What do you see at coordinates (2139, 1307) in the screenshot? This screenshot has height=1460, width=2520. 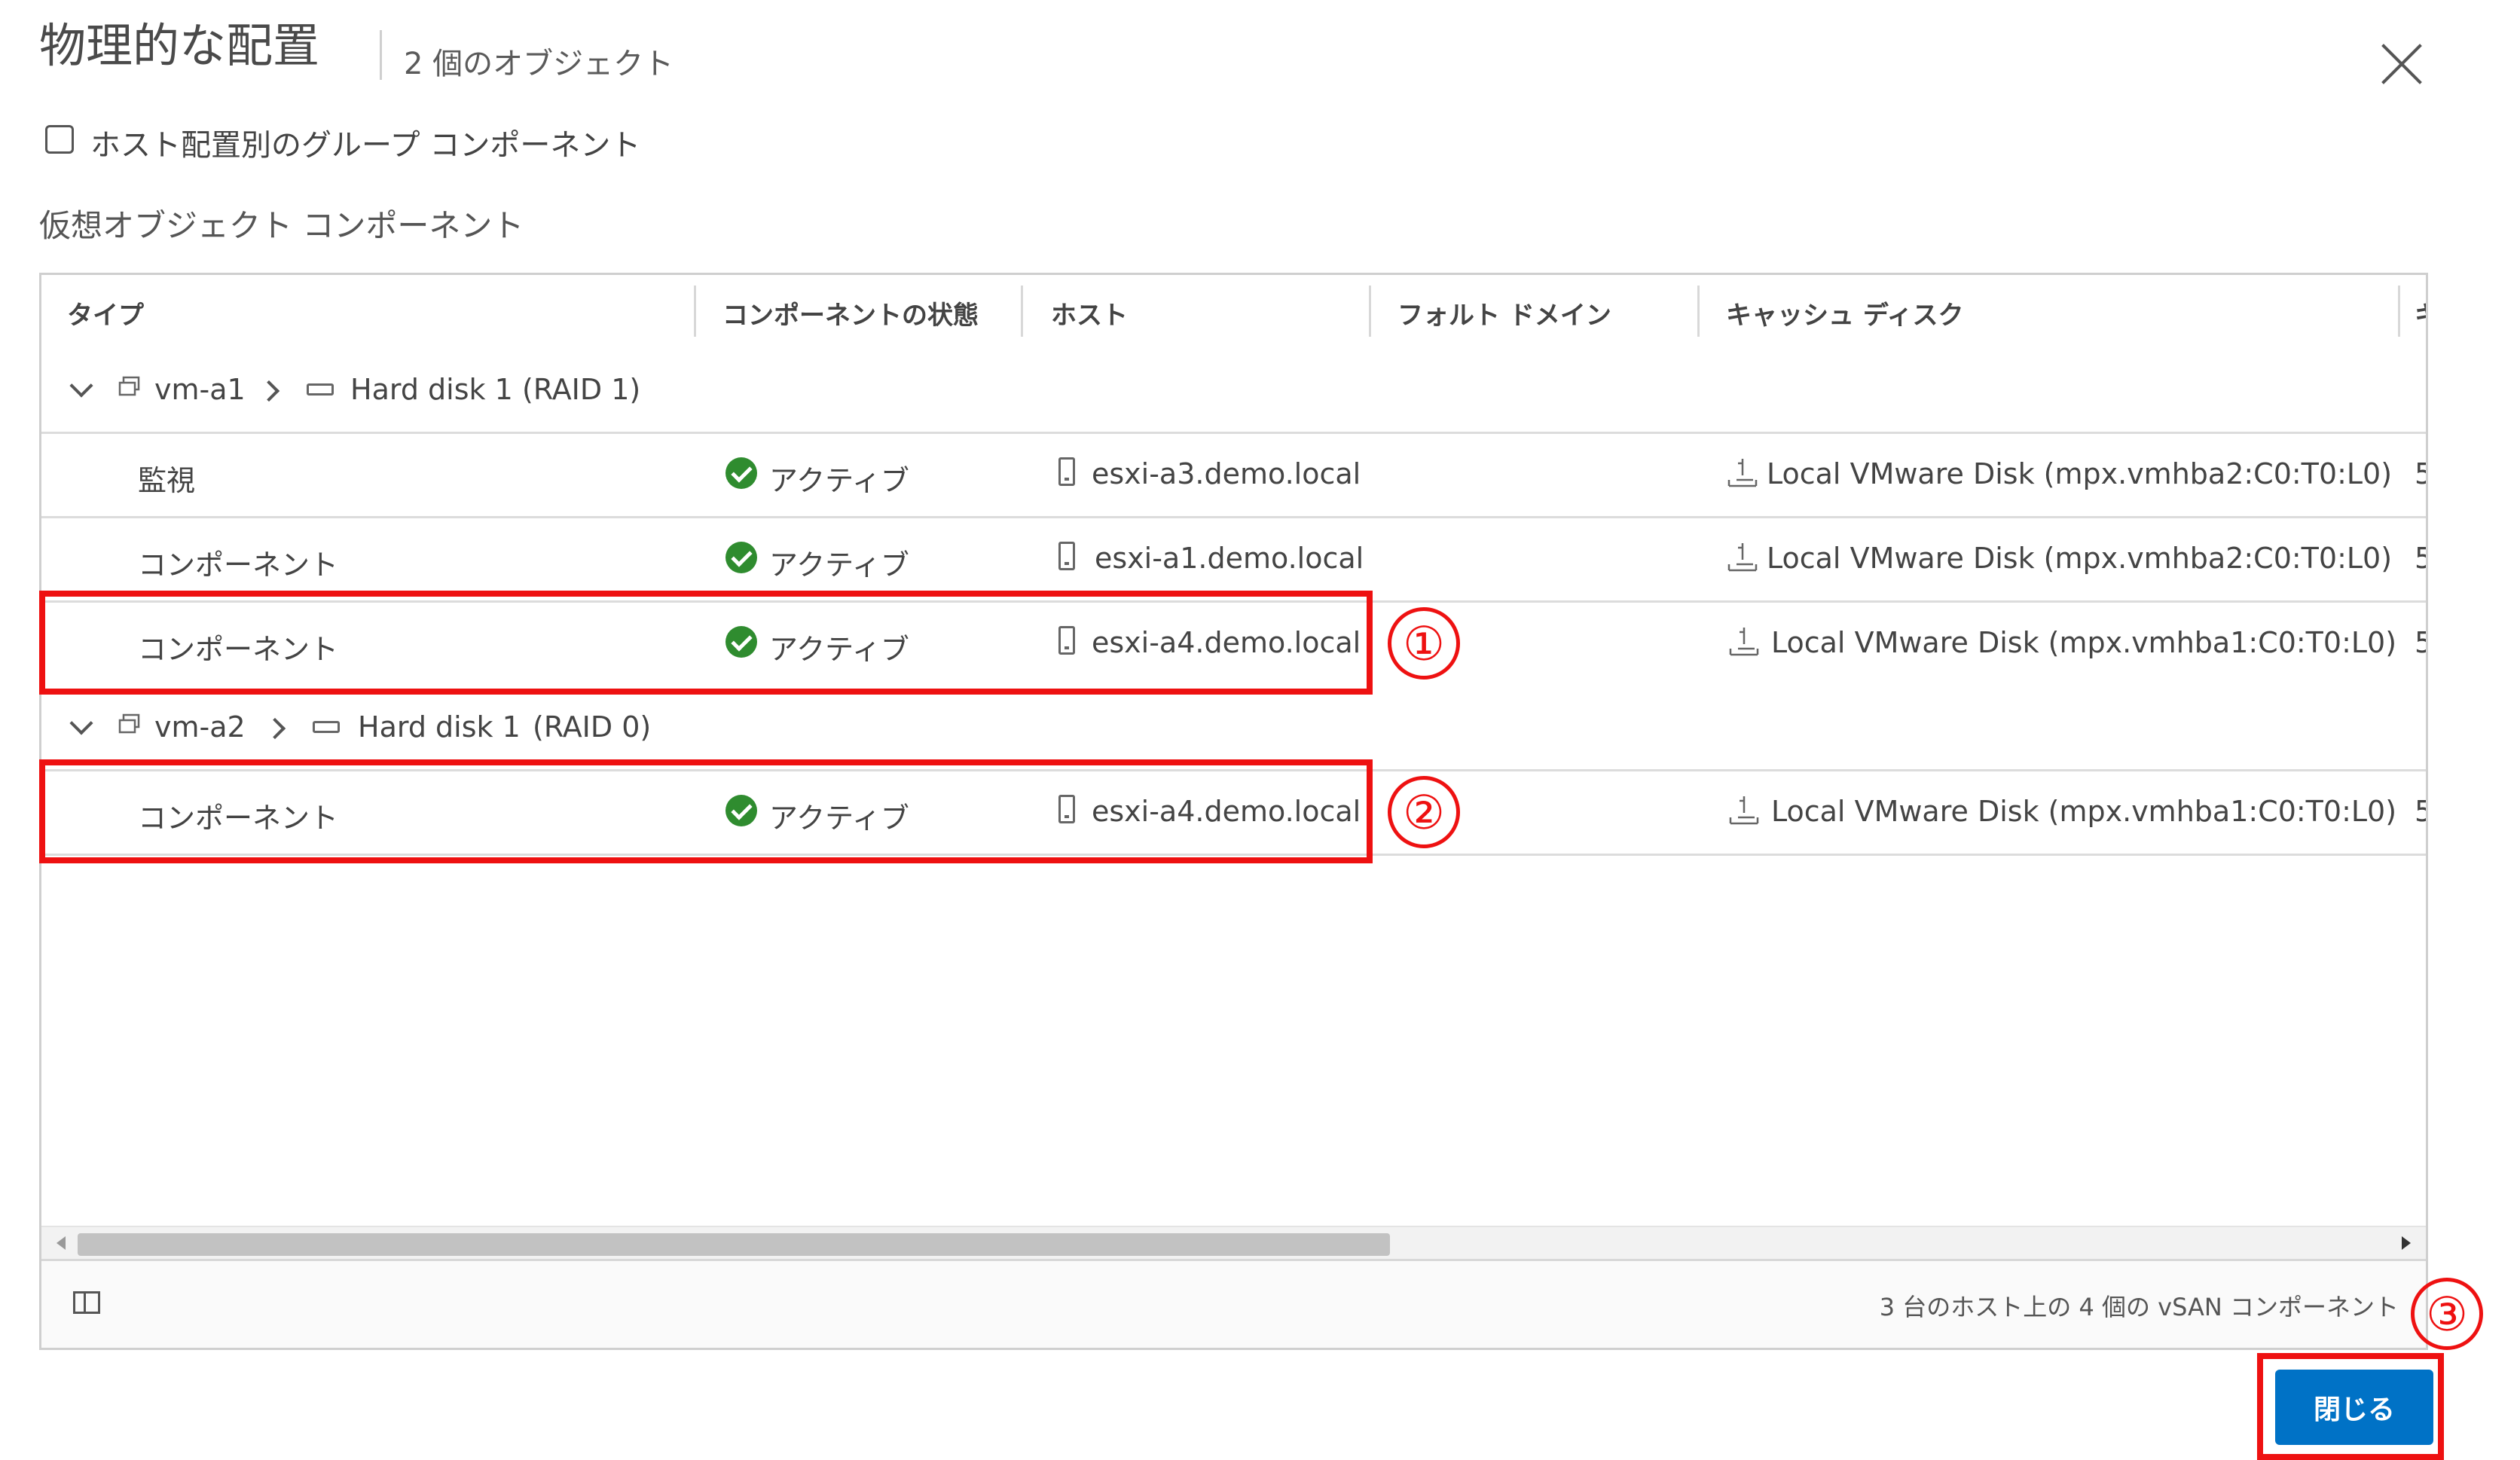 I see `component-count: 3 台のホスト上の 4 個の vSAN コンポーネント` at bounding box center [2139, 1307].